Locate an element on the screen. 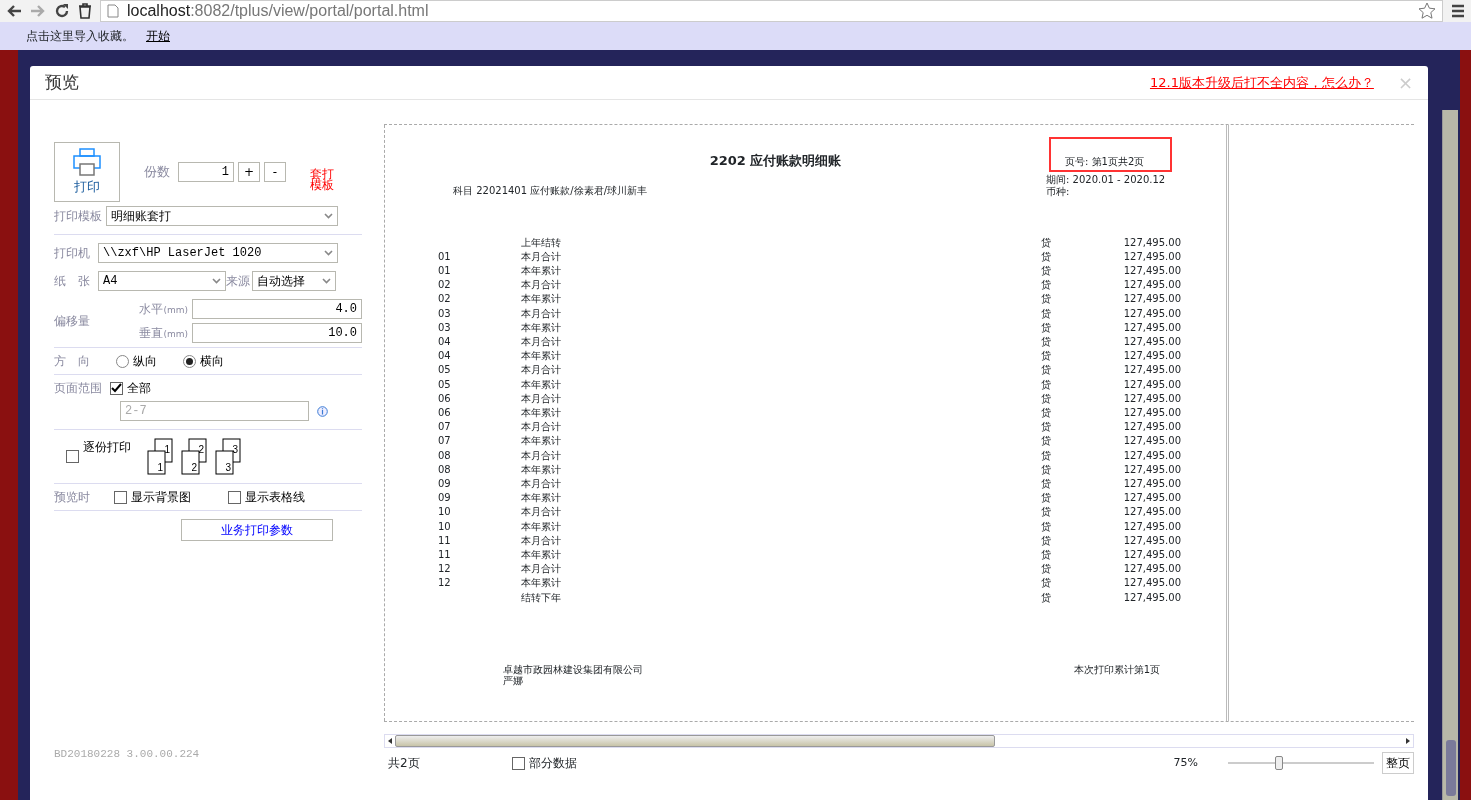  page-number: 页号: 第1页共2页 is located at coordinates (1110, 154).